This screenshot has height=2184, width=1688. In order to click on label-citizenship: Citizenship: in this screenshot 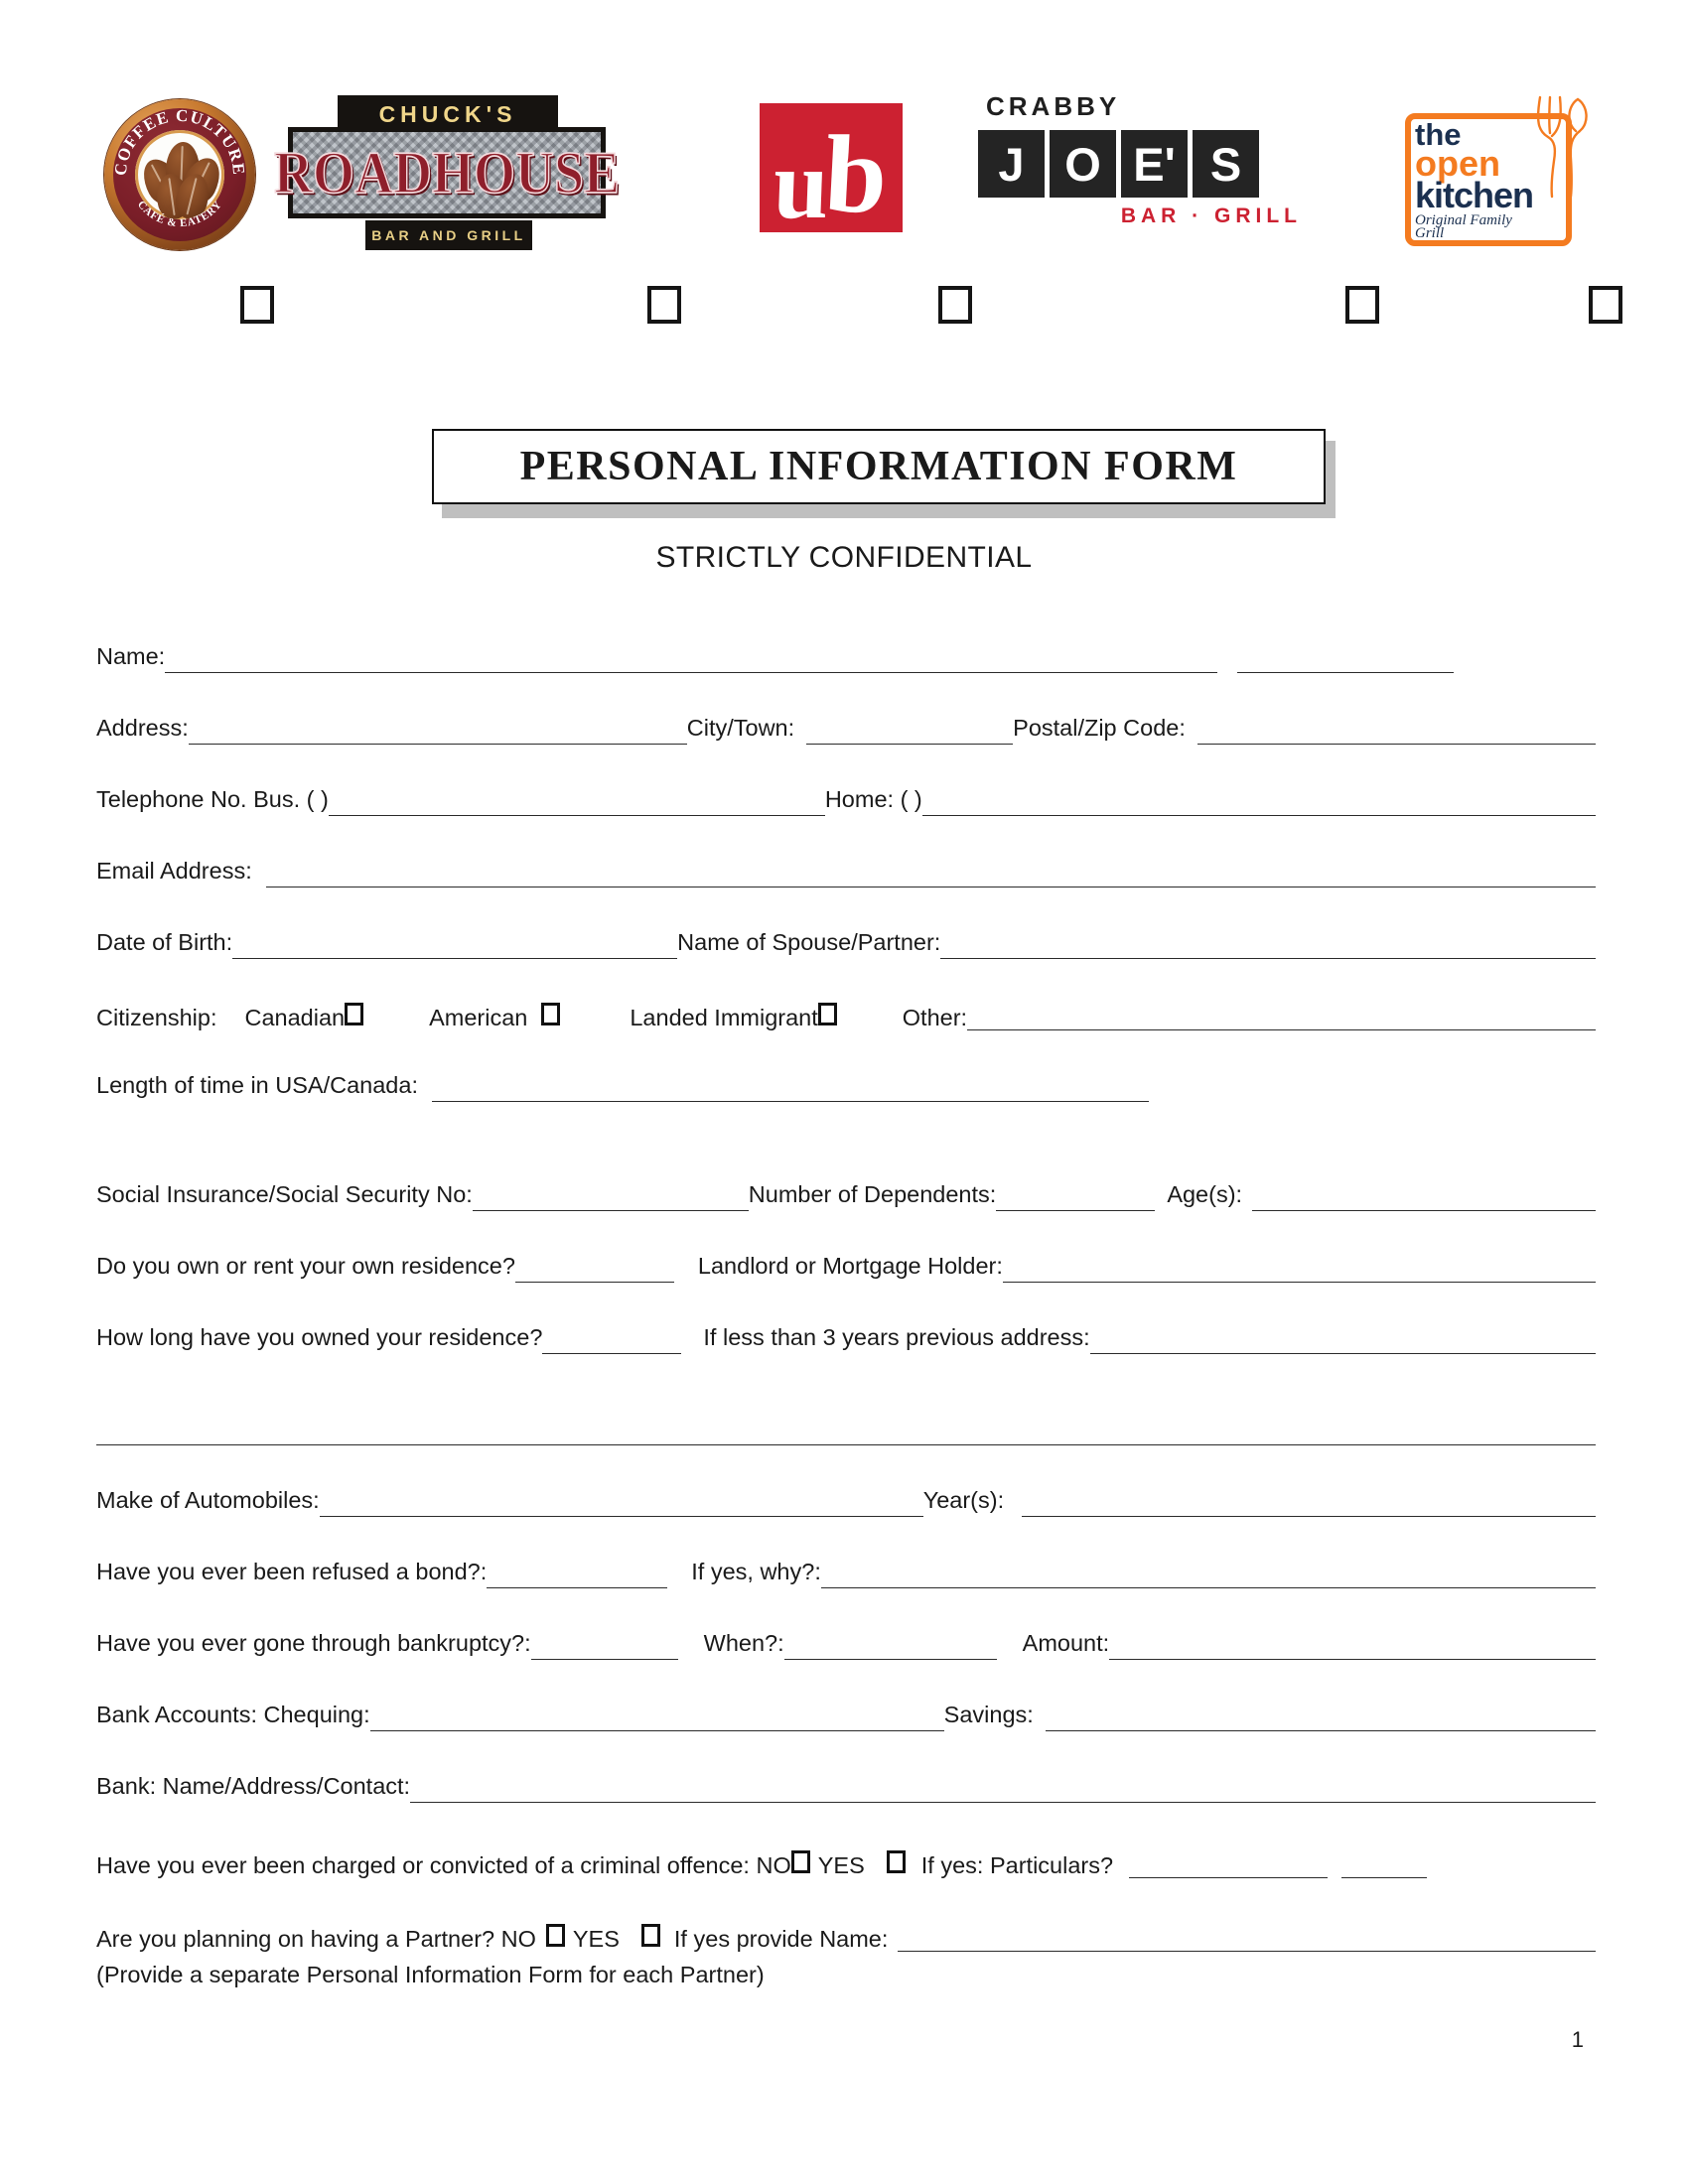, I will do `click(156, 1018)`.